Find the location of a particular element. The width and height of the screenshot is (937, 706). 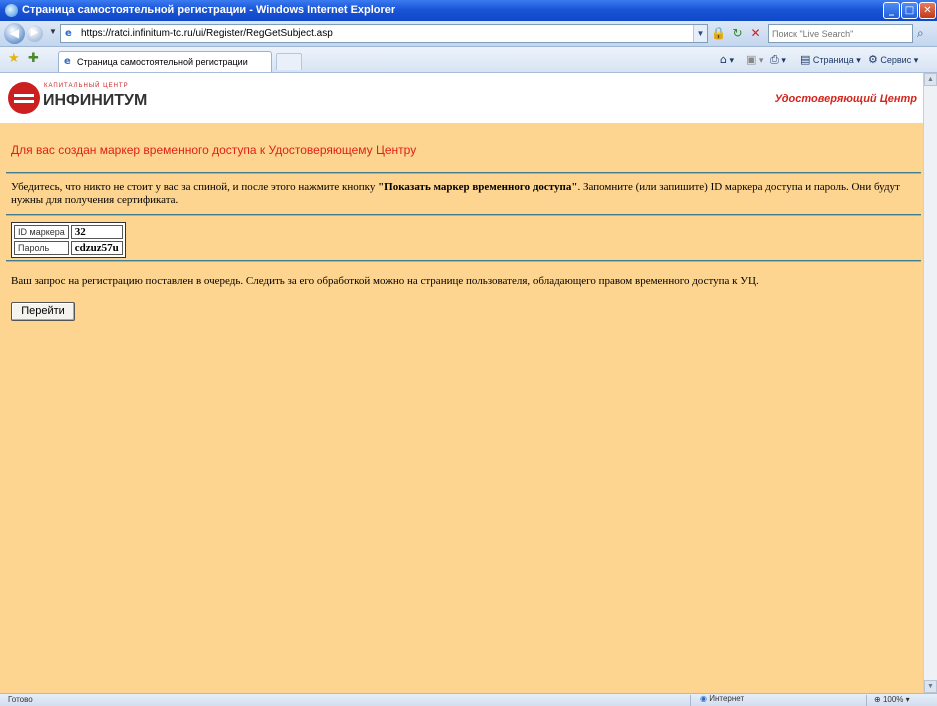

recent-pages-dropdown: ▼ is located at coordinates (53, 31).